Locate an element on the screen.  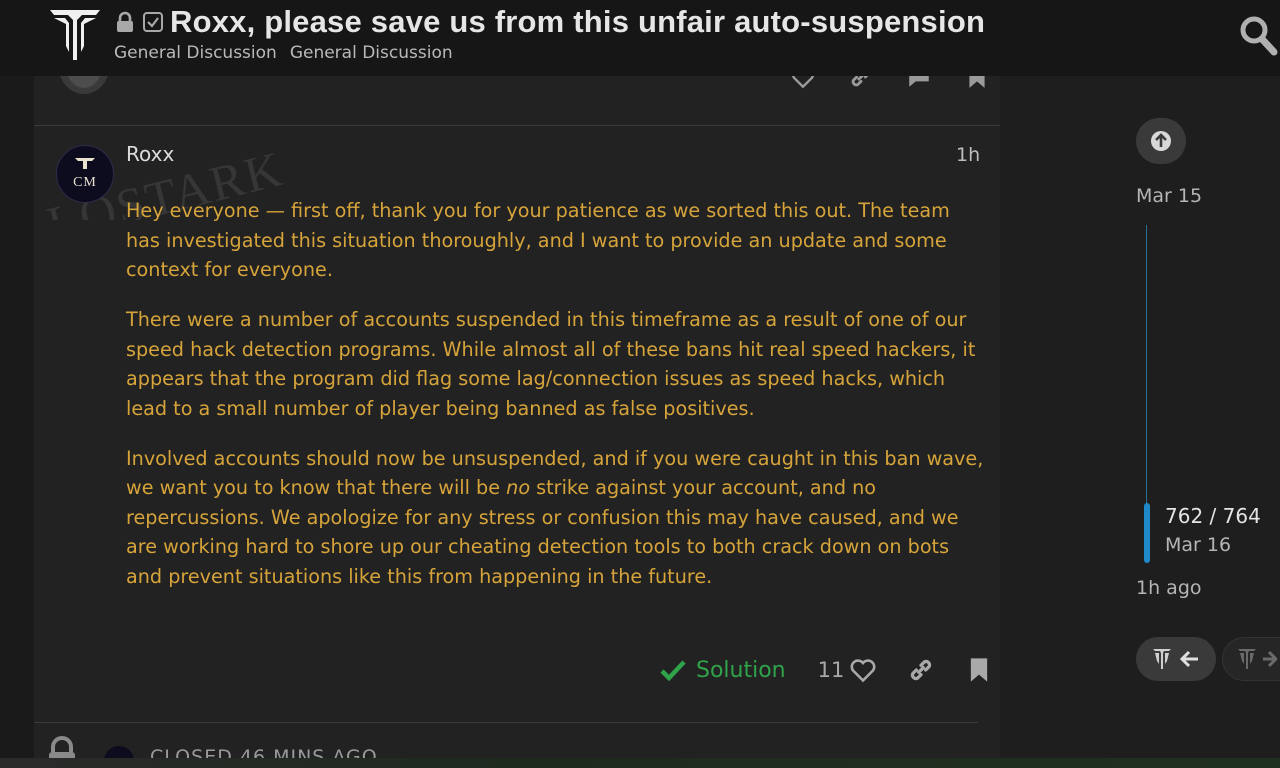
next-topic-button is located at coordinates (1251, 659).